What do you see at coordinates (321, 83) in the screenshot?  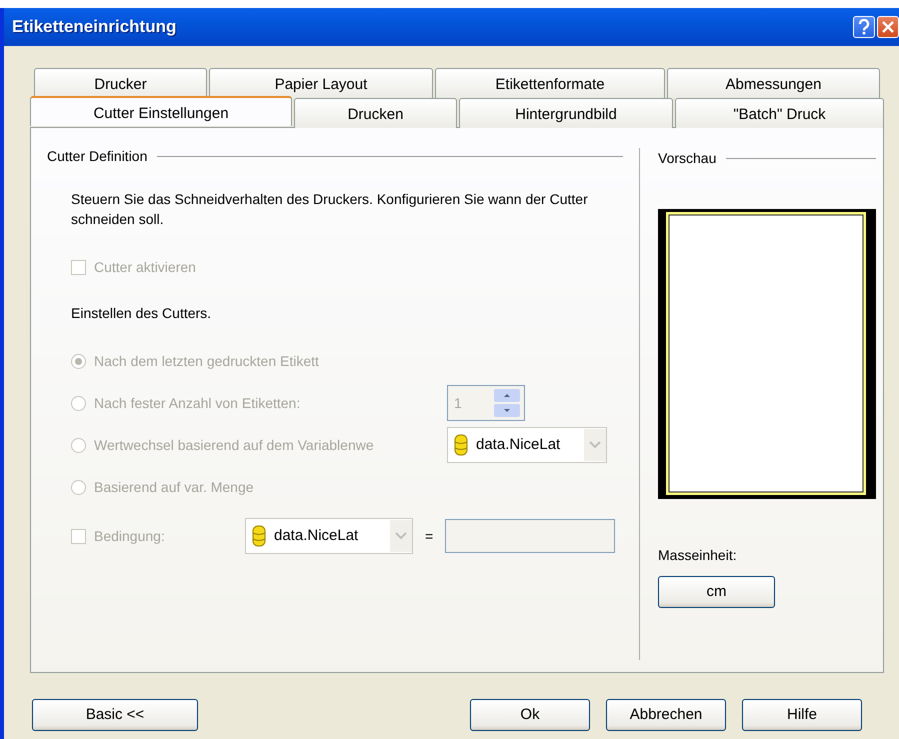 I see `tab: Papier Layout` at bounding box center [321, 83].